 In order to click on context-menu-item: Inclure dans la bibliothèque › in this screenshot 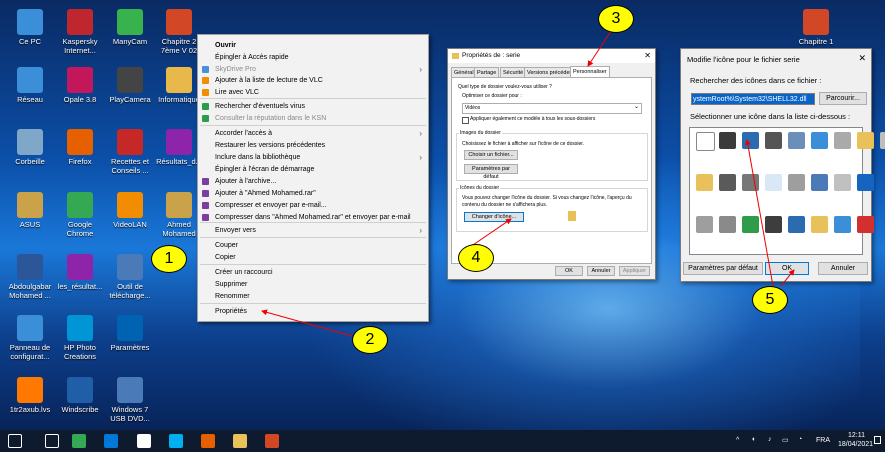, I will do `click(313, 157)`.